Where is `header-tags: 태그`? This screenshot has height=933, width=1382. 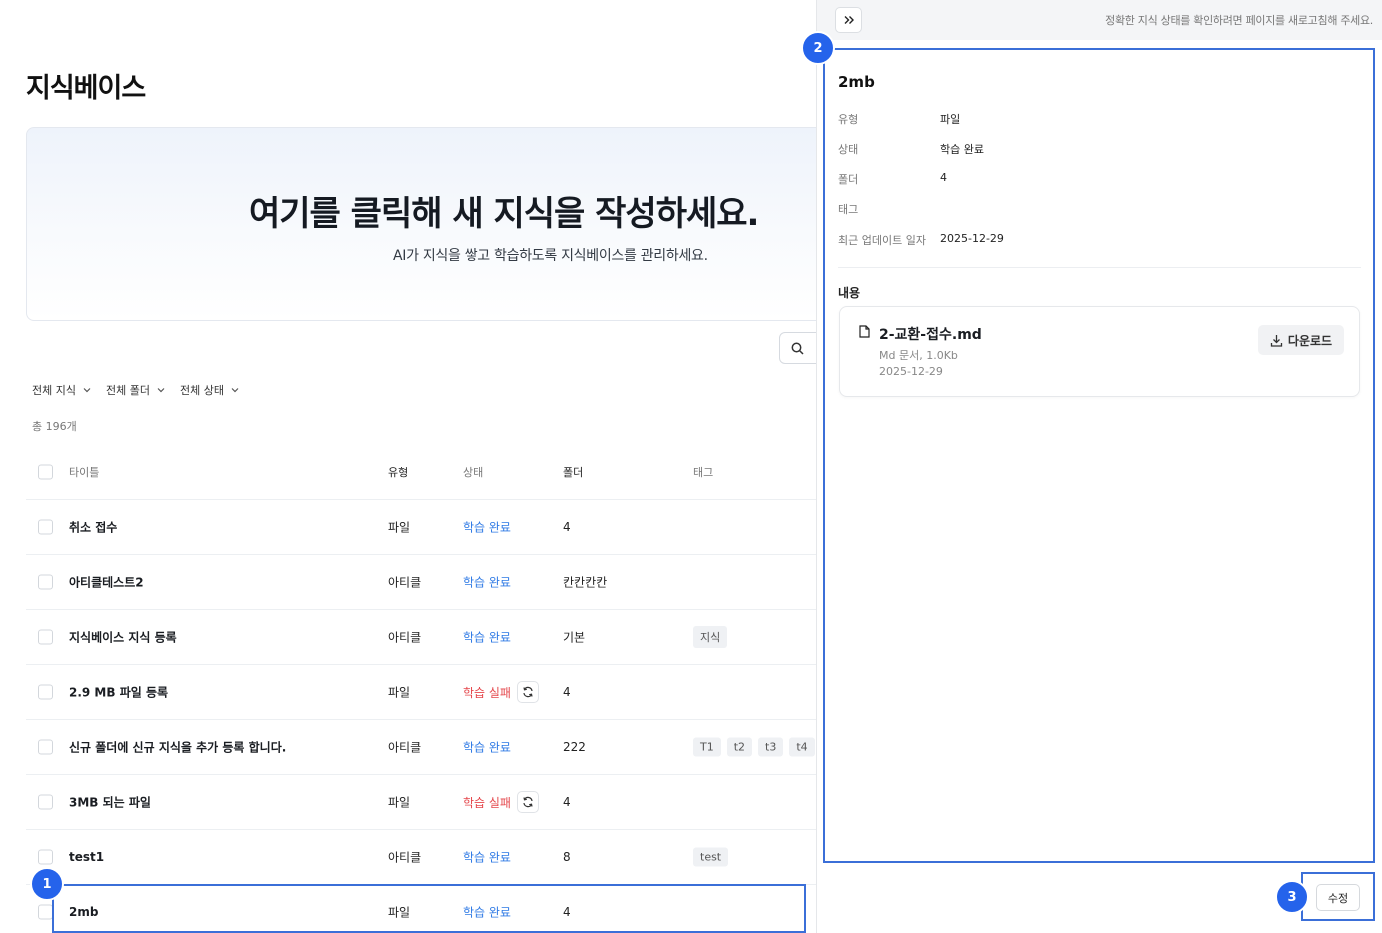 header-tags: 태그 is located at coordinates (703, 472).